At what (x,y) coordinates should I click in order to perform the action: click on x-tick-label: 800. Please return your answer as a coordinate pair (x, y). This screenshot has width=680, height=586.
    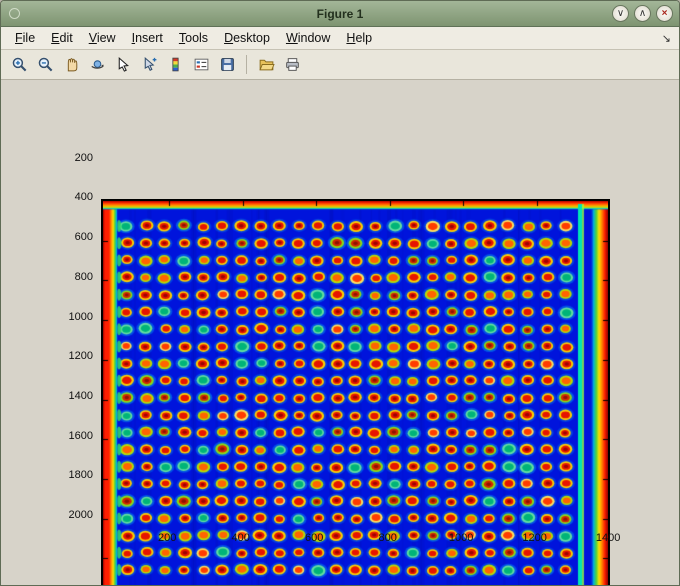
    Looking at the image, I should click on (387, 538).